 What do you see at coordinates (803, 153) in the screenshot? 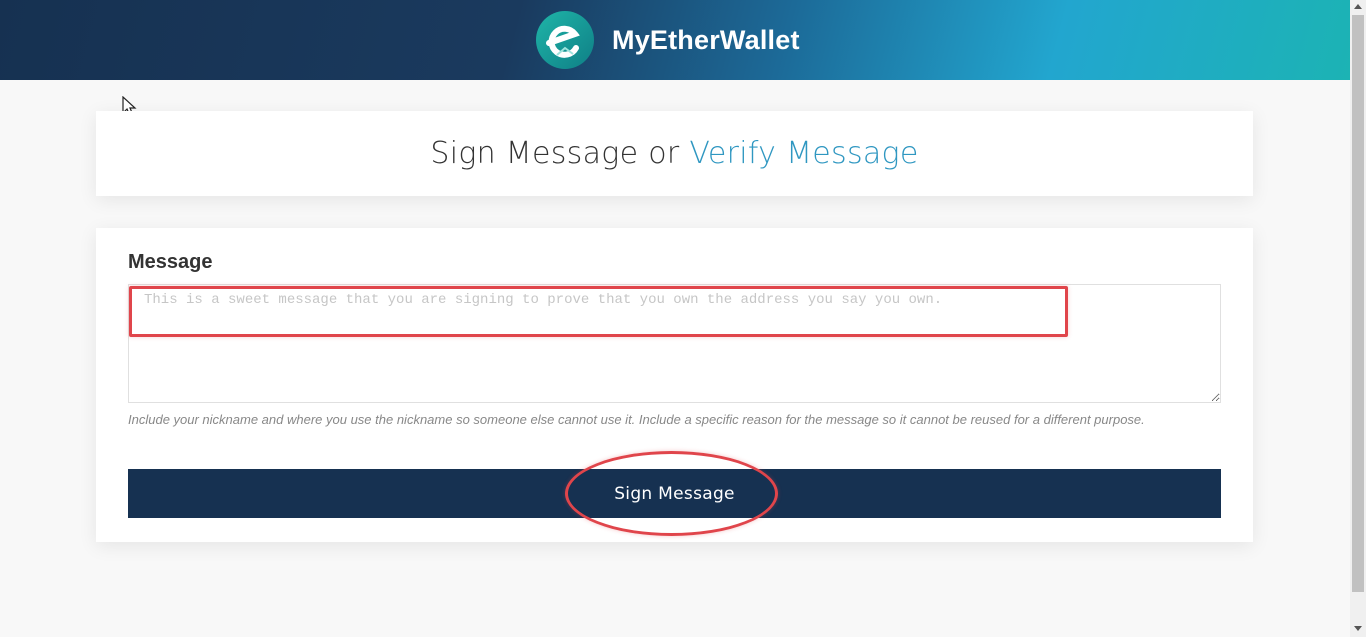
I see `verify-message-link: Verify Message` at bounding box center [803, 153].